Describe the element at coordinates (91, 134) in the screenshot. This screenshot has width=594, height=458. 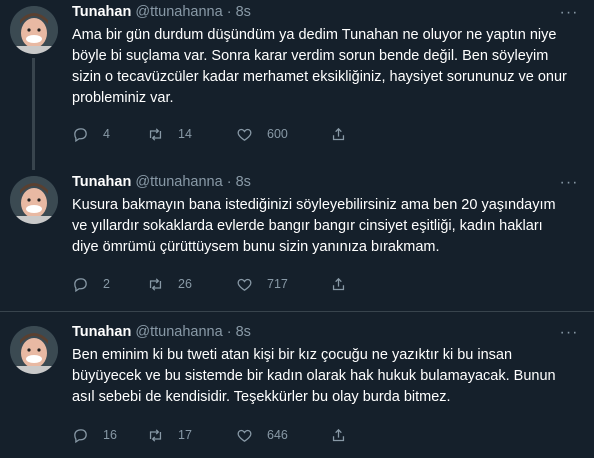
I see `reply-button: 4` at that location.